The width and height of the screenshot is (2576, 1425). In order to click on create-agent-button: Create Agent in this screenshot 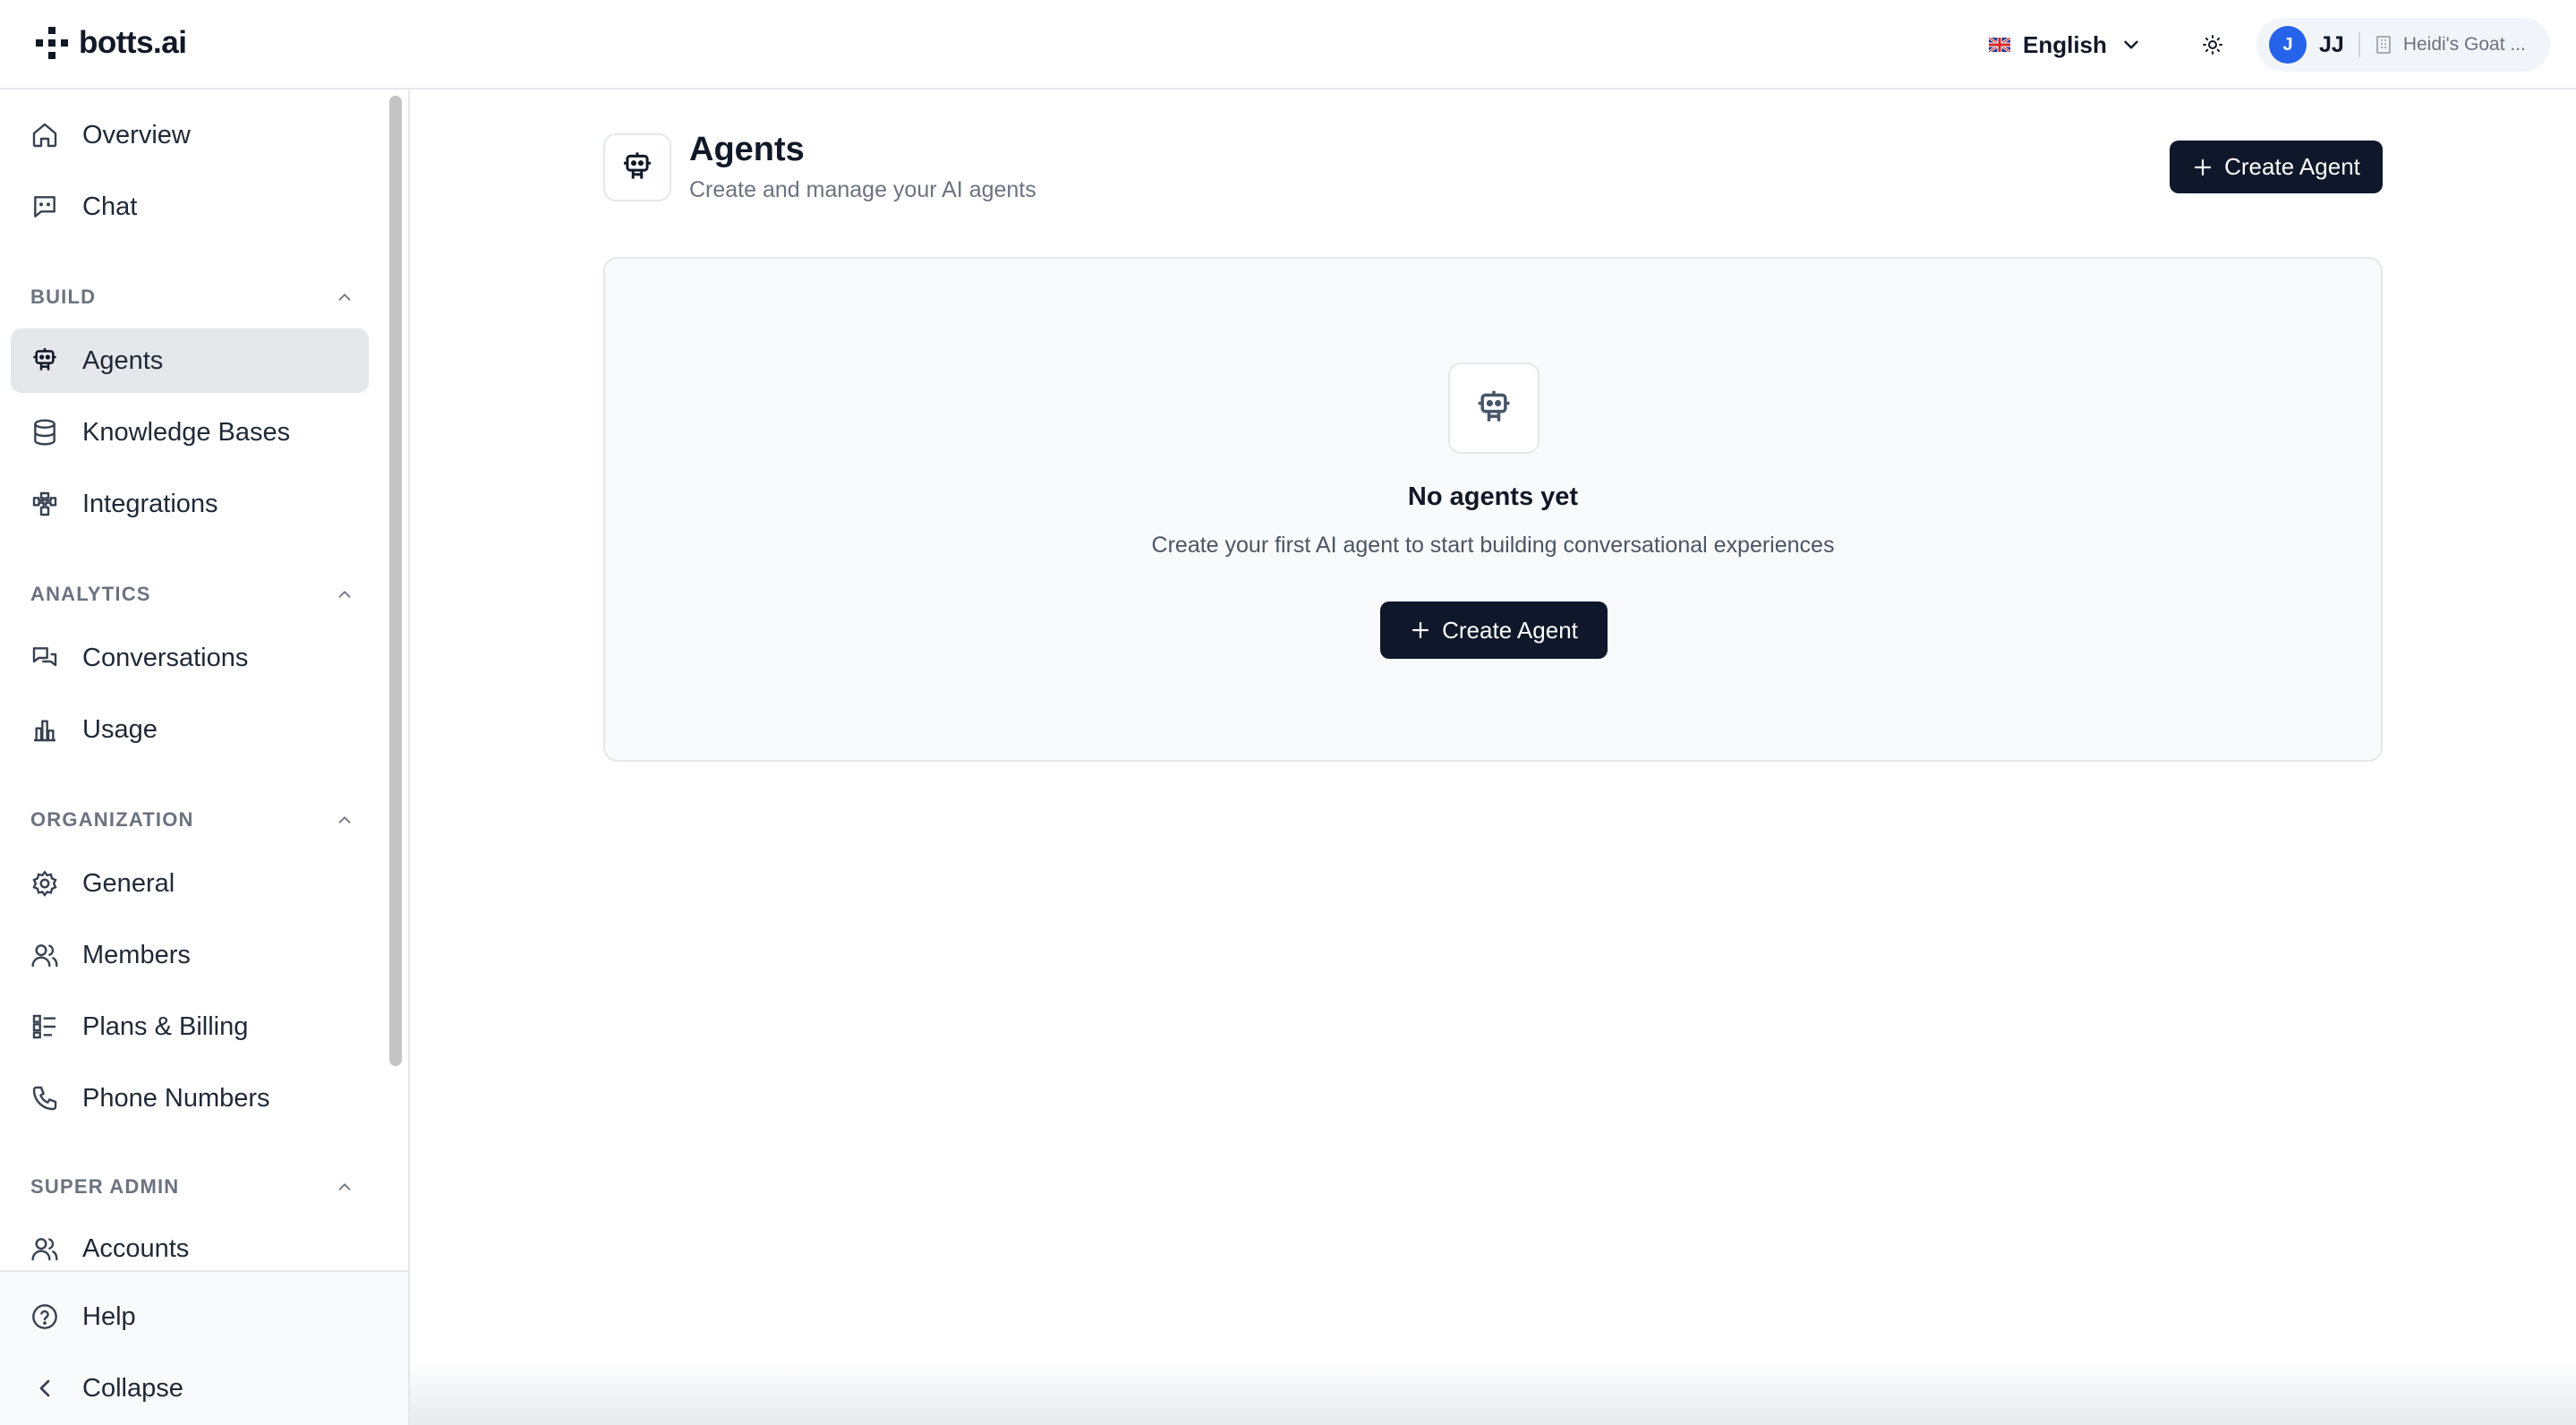, I will do `click(2276, 167)`.